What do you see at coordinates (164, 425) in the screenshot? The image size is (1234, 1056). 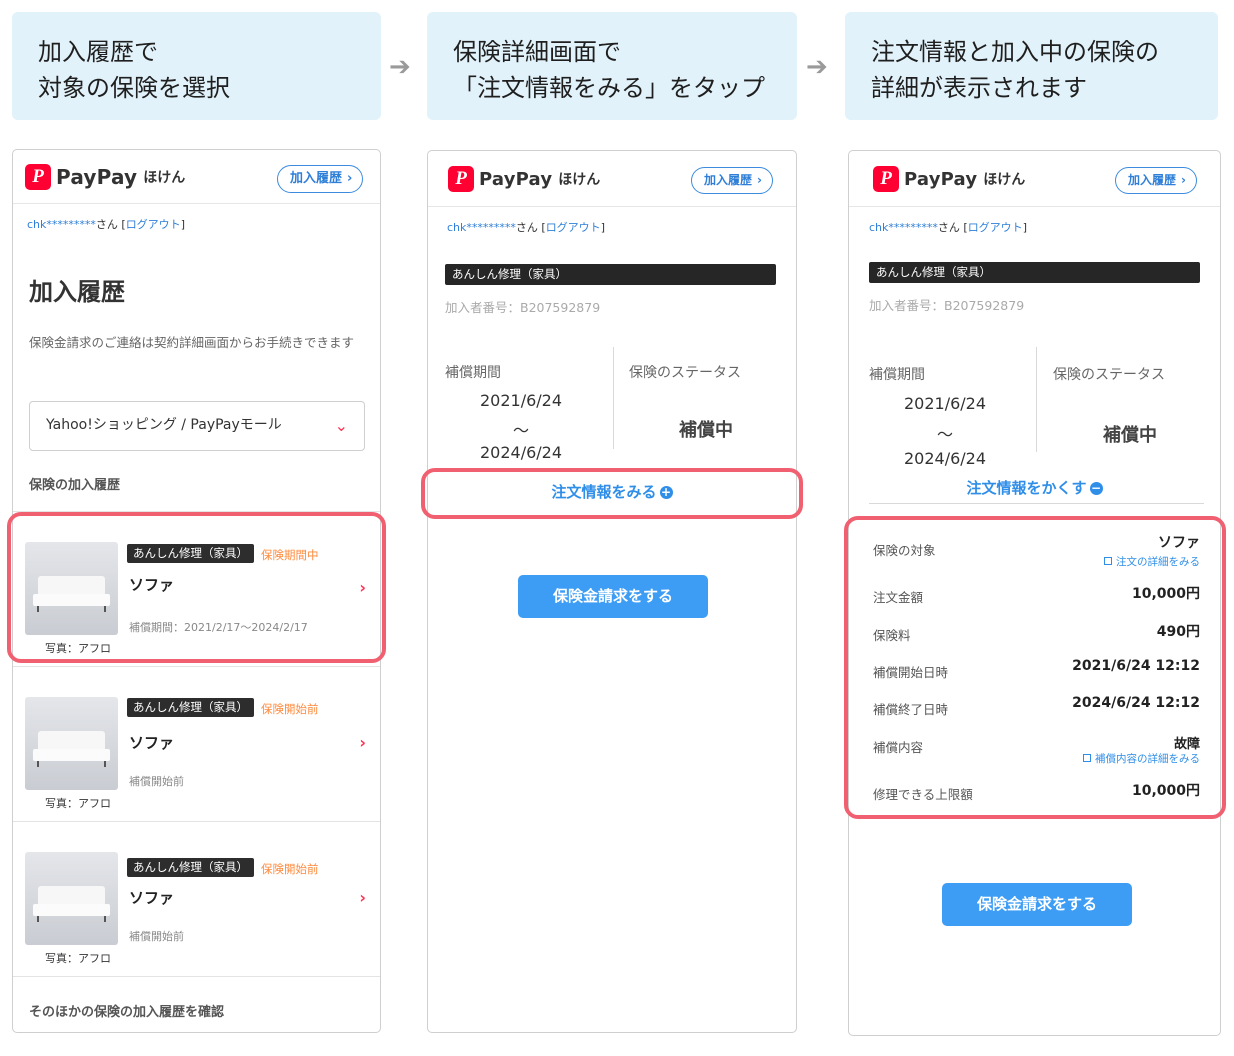 I see `store-select-value: Yahoo!ショッピング / PayPayモール` at bounding box center [164, 425].